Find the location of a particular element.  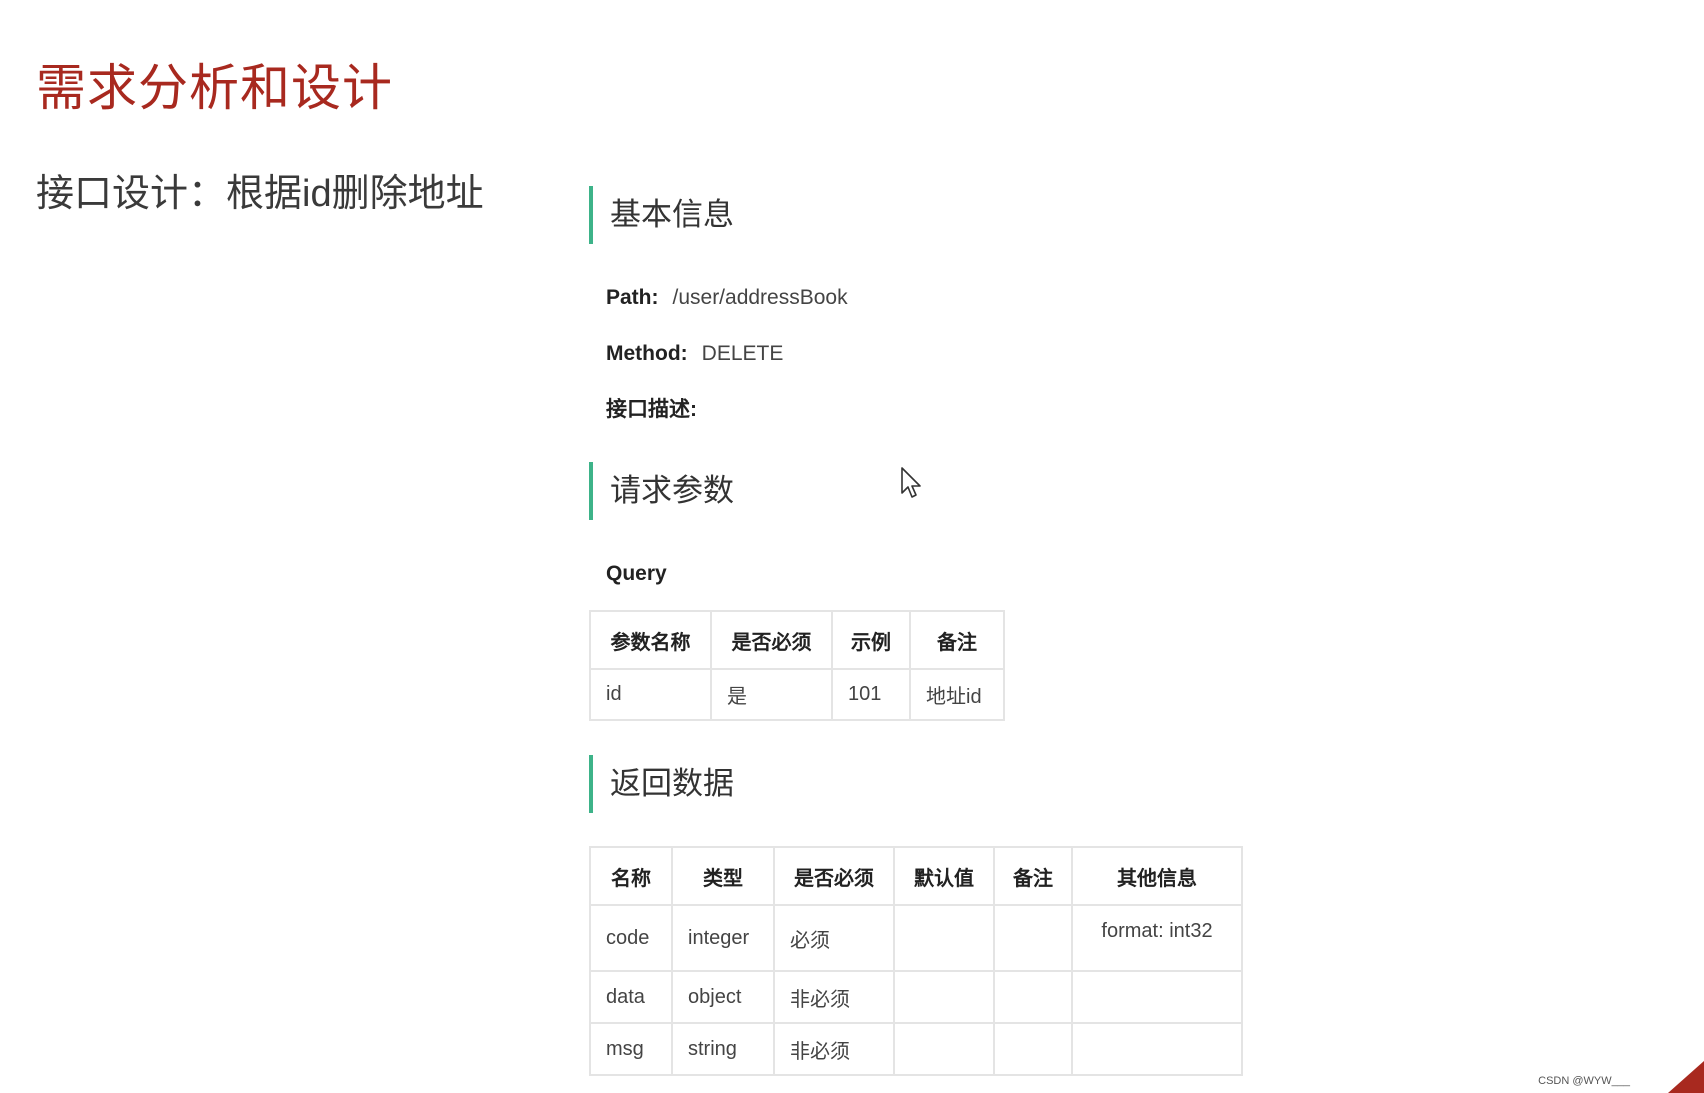

basic-info-heading: 基本信息 is located at coordinates (661, 215).